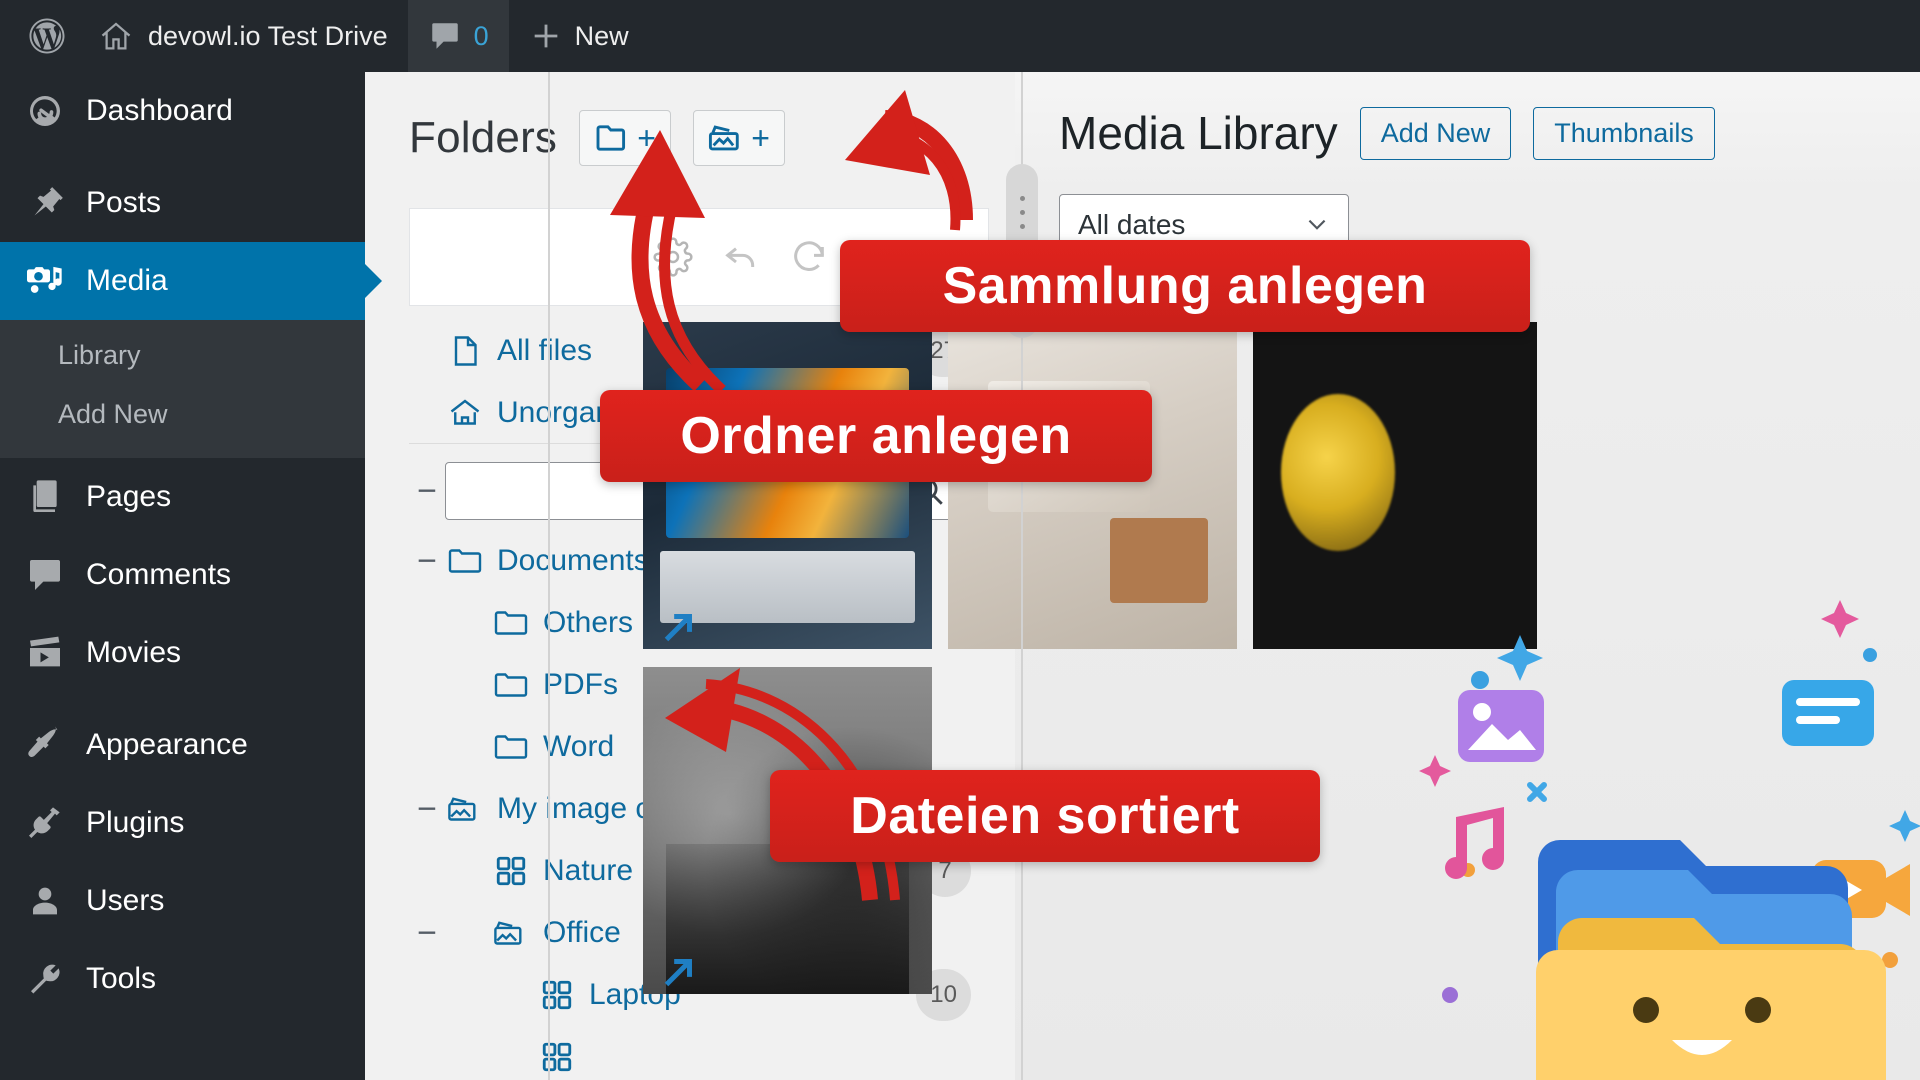  What do you see at coordinates (182, 901) in the screenshot?
I see `sidebar-item-users: Users` at bounding box center [182, 901].